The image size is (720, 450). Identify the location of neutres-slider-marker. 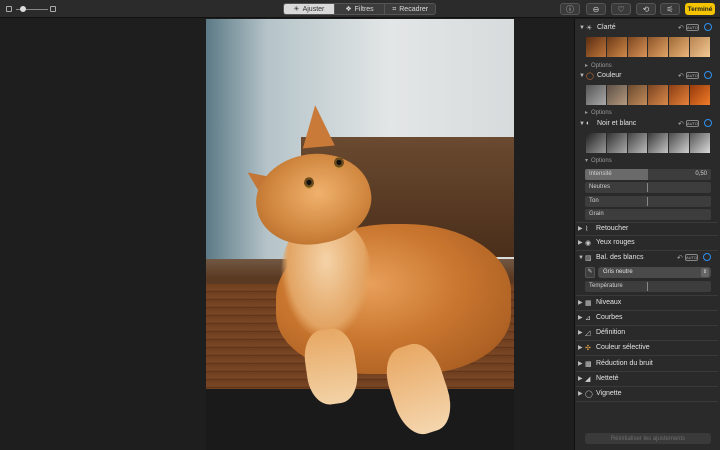
(647, 187).